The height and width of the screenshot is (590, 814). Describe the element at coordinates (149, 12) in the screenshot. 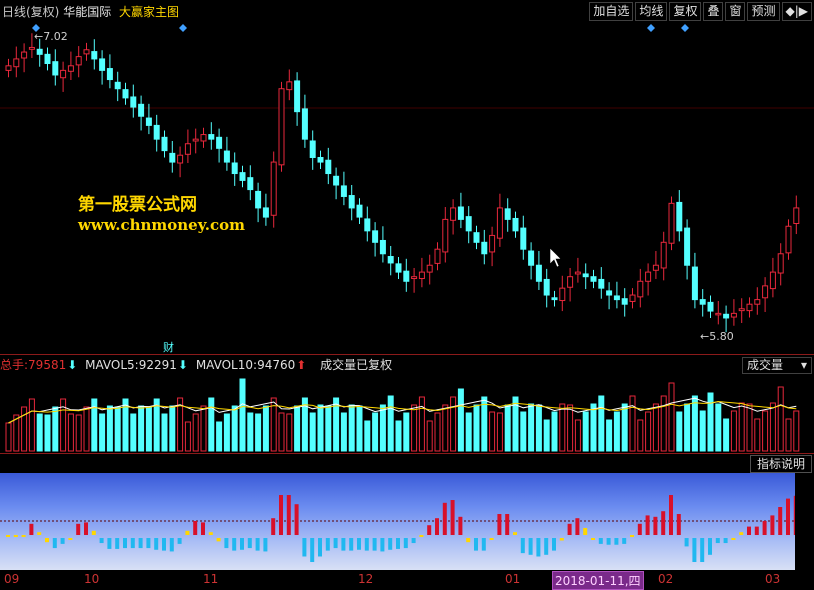

I see `indicator-name: 大赢家主图` at that location.